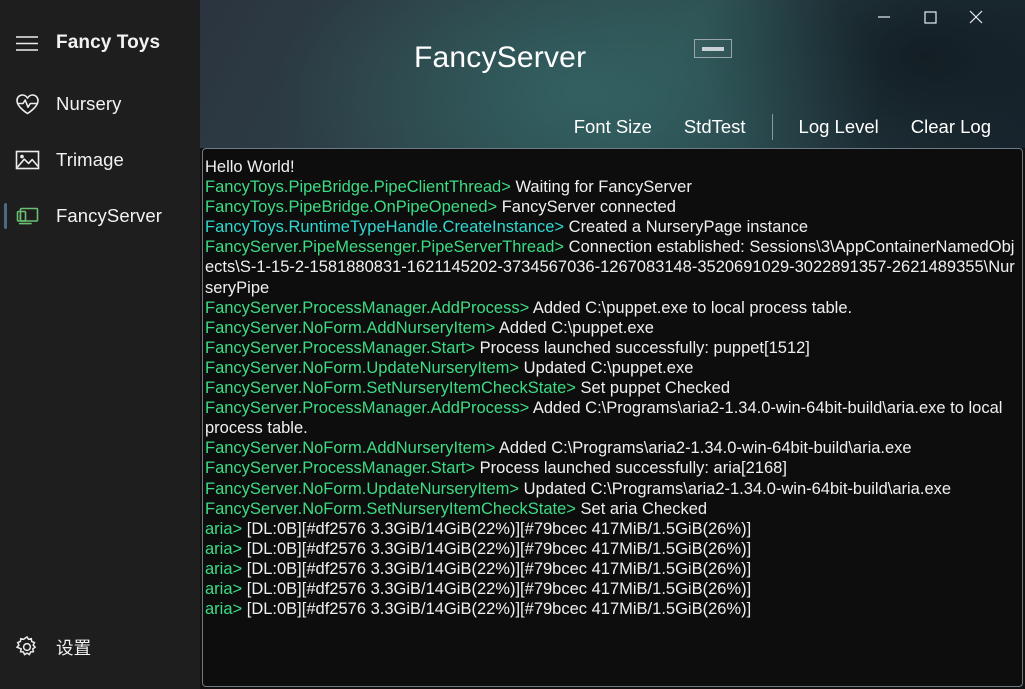 This screenshot has height=689, width=1025. Describe the element at coordinates (109, 215) in the screenshot. I see `sidebar-item-label: FancyServer` at that location.